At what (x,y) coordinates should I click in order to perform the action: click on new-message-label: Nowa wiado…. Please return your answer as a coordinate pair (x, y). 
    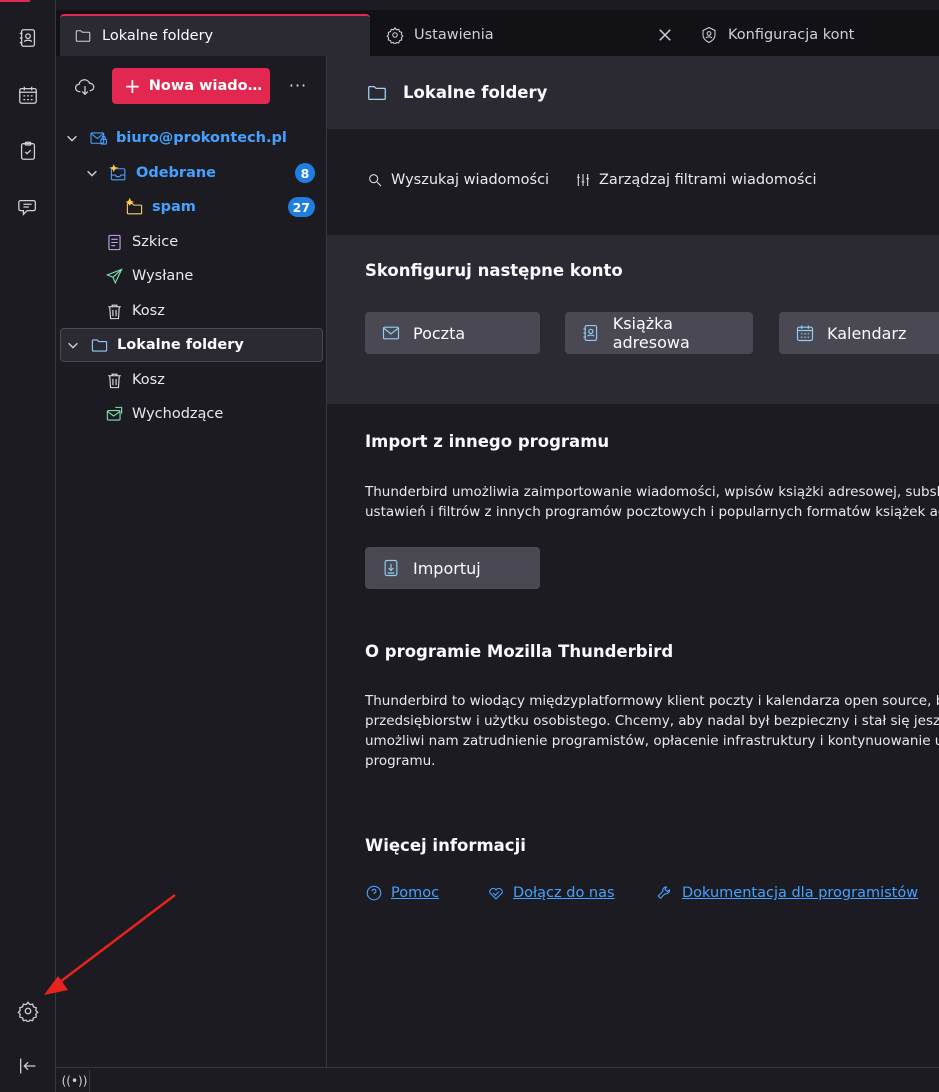
    Looking at the image, I should click on (205, 86).